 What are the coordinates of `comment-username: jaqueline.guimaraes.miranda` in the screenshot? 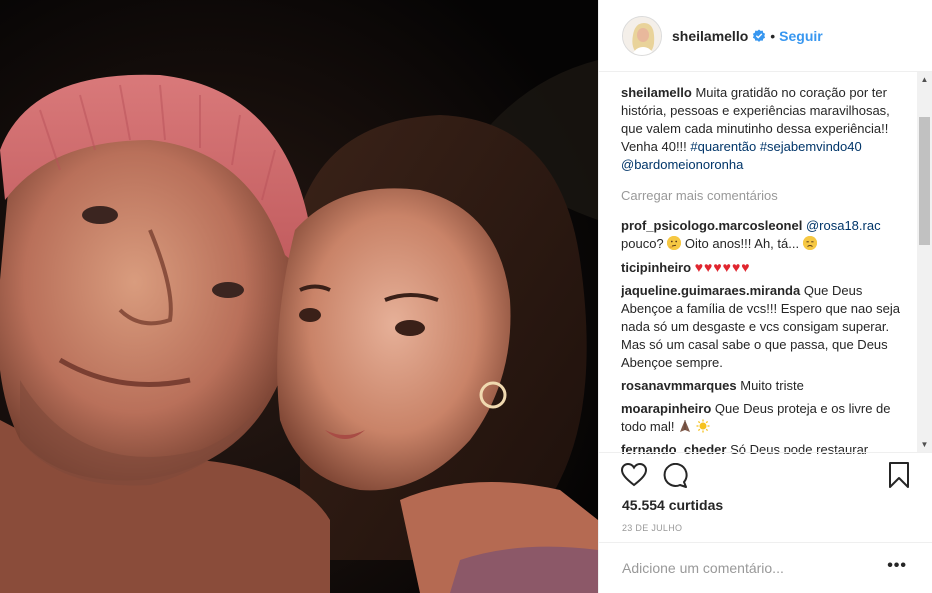 It's located at (710, 290).